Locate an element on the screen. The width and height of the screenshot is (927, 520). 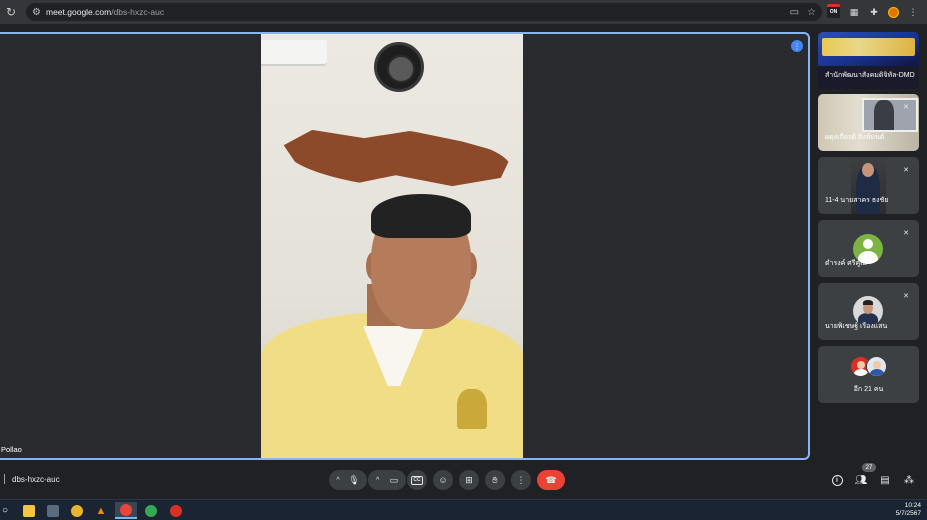
url-host: meet.google.com is located at coordinates (79, 12).